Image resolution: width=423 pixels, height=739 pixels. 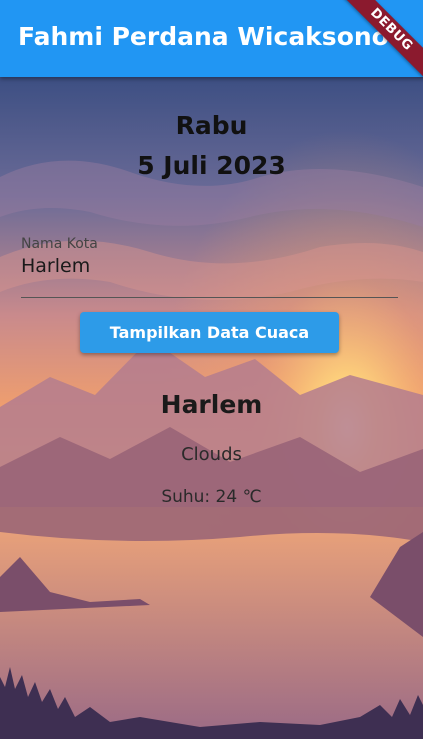 I want to click on result-city-name: Harlem, so click(x=211, y=404).